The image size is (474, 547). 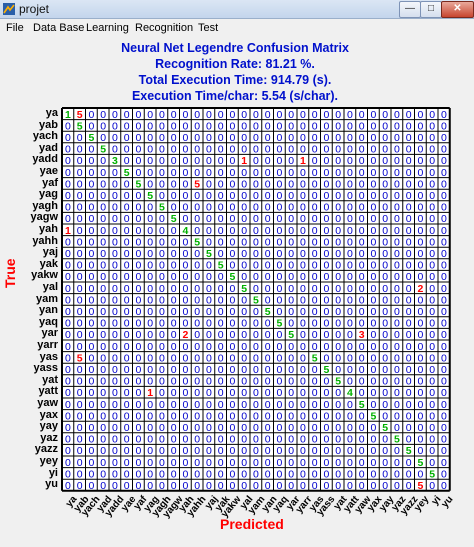 I want to click on cell-yas-yach: 0, so click(x=91, y=358).